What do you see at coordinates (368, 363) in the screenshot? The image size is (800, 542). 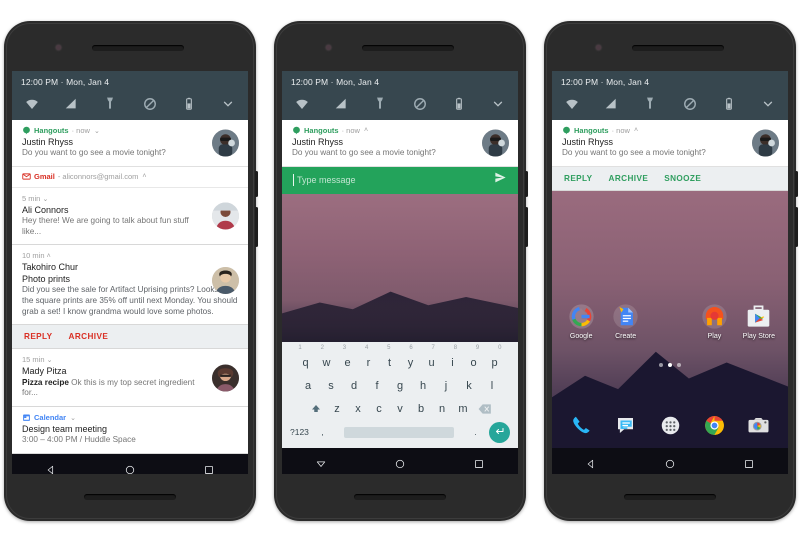 I see `key-r: r` at bounding box center [368, 363].